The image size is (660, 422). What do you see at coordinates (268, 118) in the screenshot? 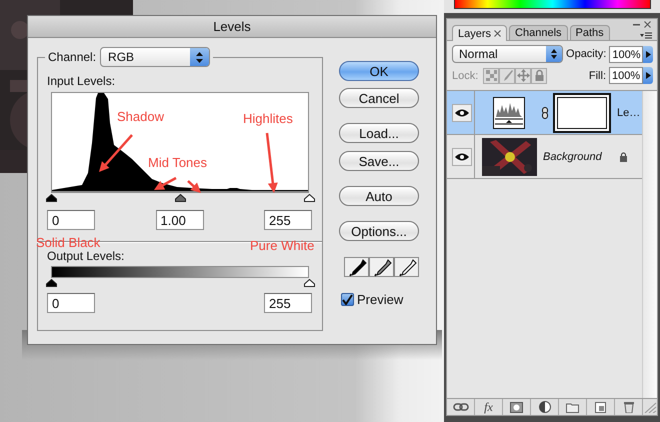
I see `annotation-label: Highlites` at bounding box center [268, 118].